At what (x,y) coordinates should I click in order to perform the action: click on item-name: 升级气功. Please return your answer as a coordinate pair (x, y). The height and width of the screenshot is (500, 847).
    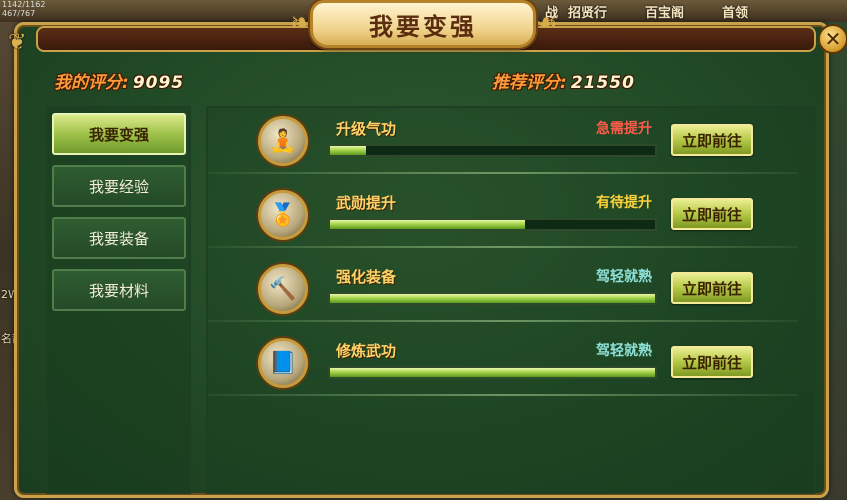
    Looking at the image, I should click on (366, 129).